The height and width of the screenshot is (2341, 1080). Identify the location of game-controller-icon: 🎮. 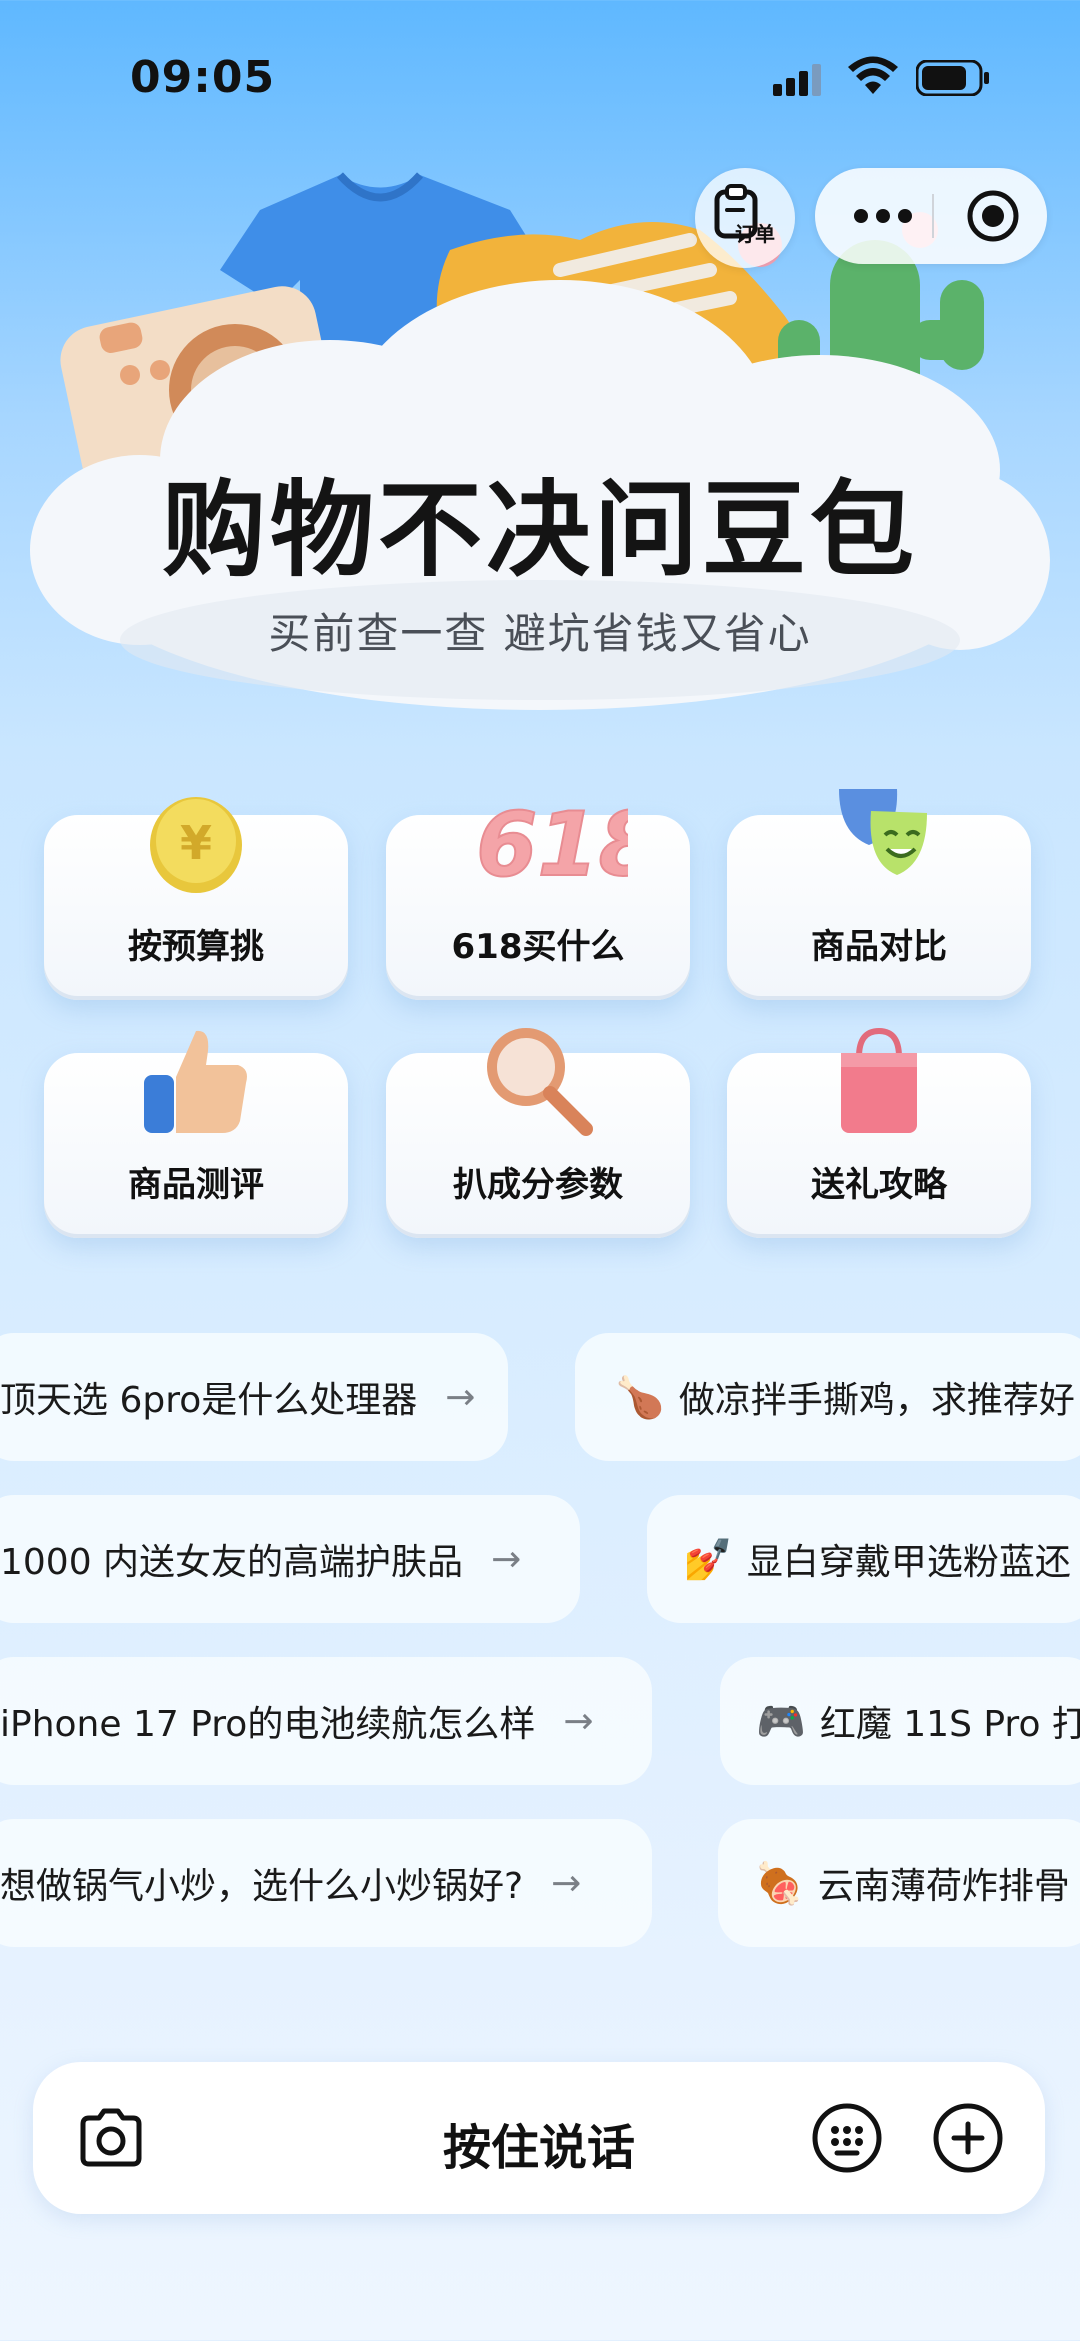
(781, 1721).